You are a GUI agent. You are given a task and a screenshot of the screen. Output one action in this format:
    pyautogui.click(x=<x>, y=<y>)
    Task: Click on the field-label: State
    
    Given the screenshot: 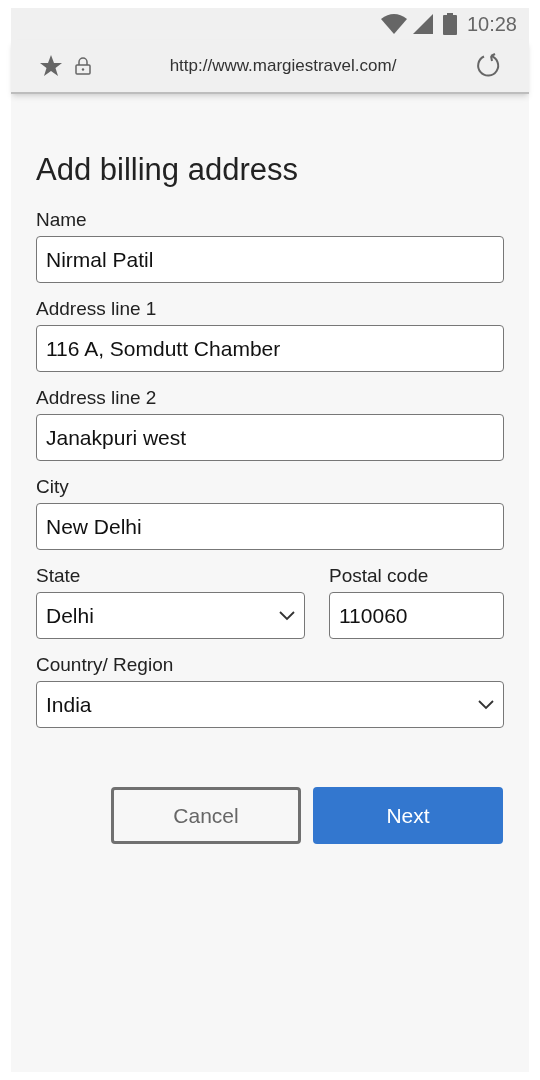 What is the action you would take?
    pyautogui.click(x=59, y=576)
    